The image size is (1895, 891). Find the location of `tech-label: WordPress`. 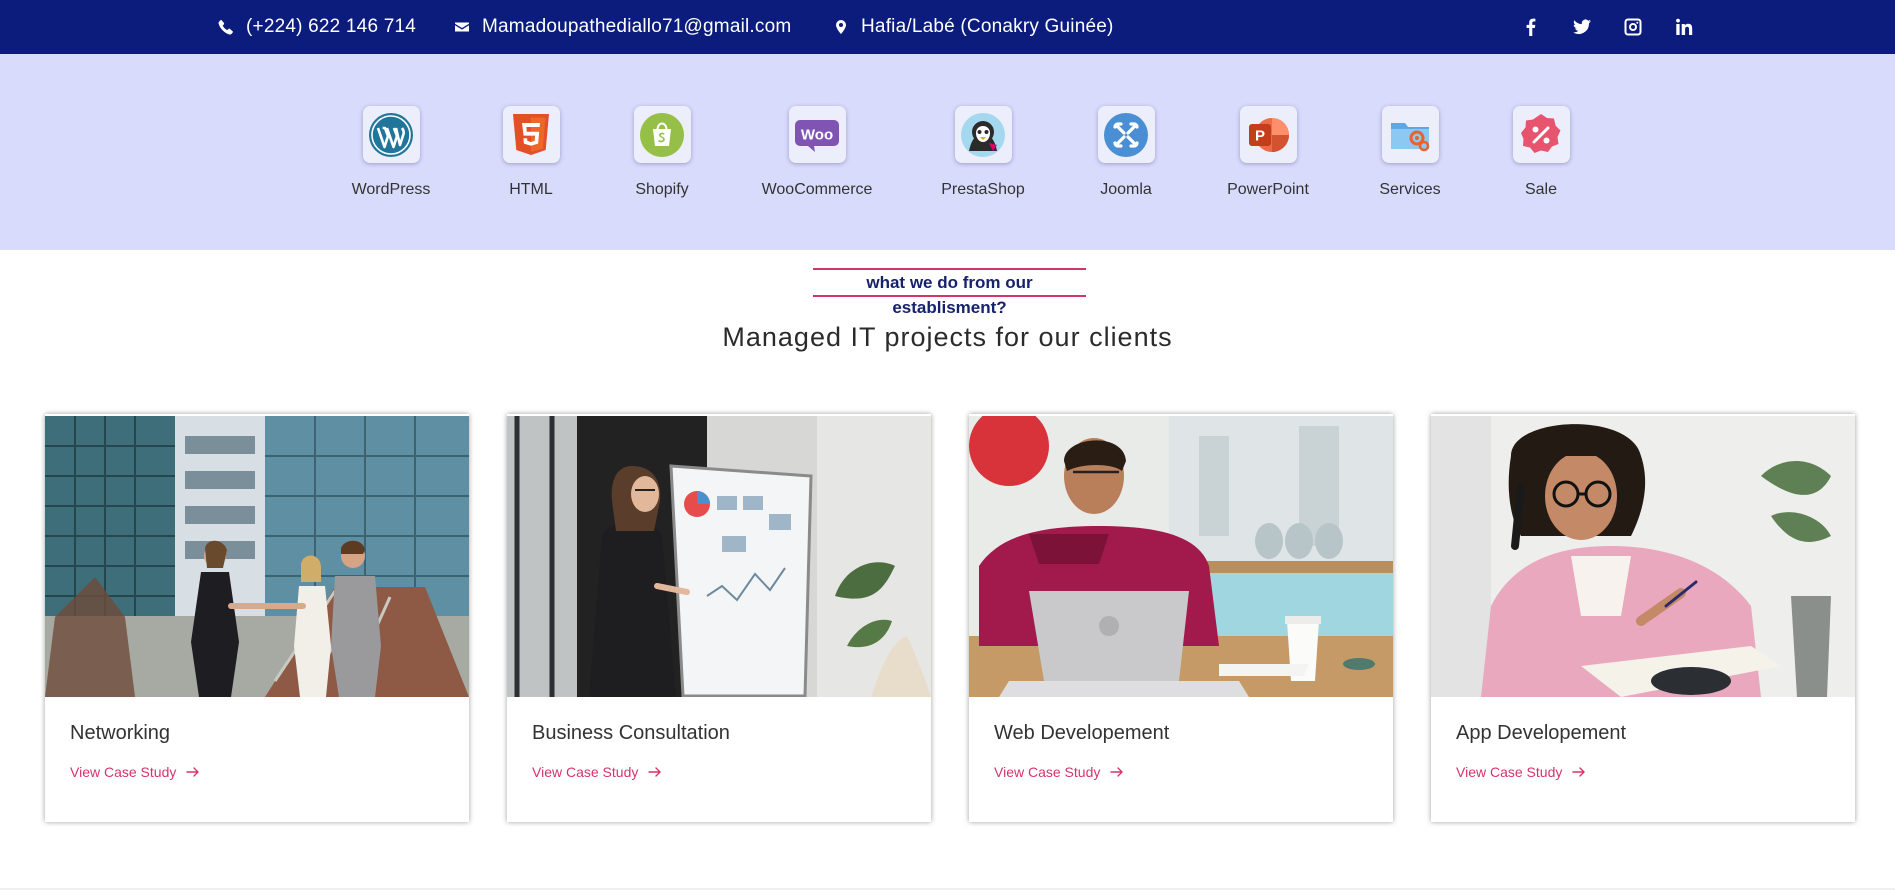

tech-label: WordPress is located at coordinates (391, 189).